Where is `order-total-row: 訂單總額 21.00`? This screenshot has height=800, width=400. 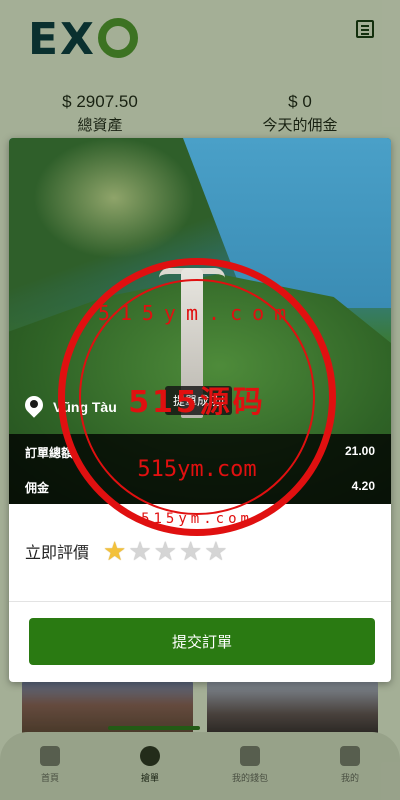 order-total-row: 訂單總額 21.00 is located at coordinates (200, 452).